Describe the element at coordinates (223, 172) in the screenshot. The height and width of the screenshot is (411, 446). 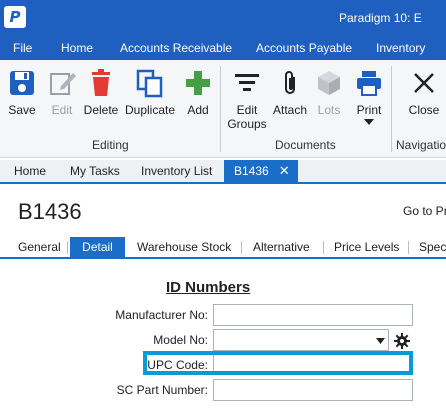
I see `document-tab-strip: Home My Tasks Inventory List B1436 ✕` at that location.